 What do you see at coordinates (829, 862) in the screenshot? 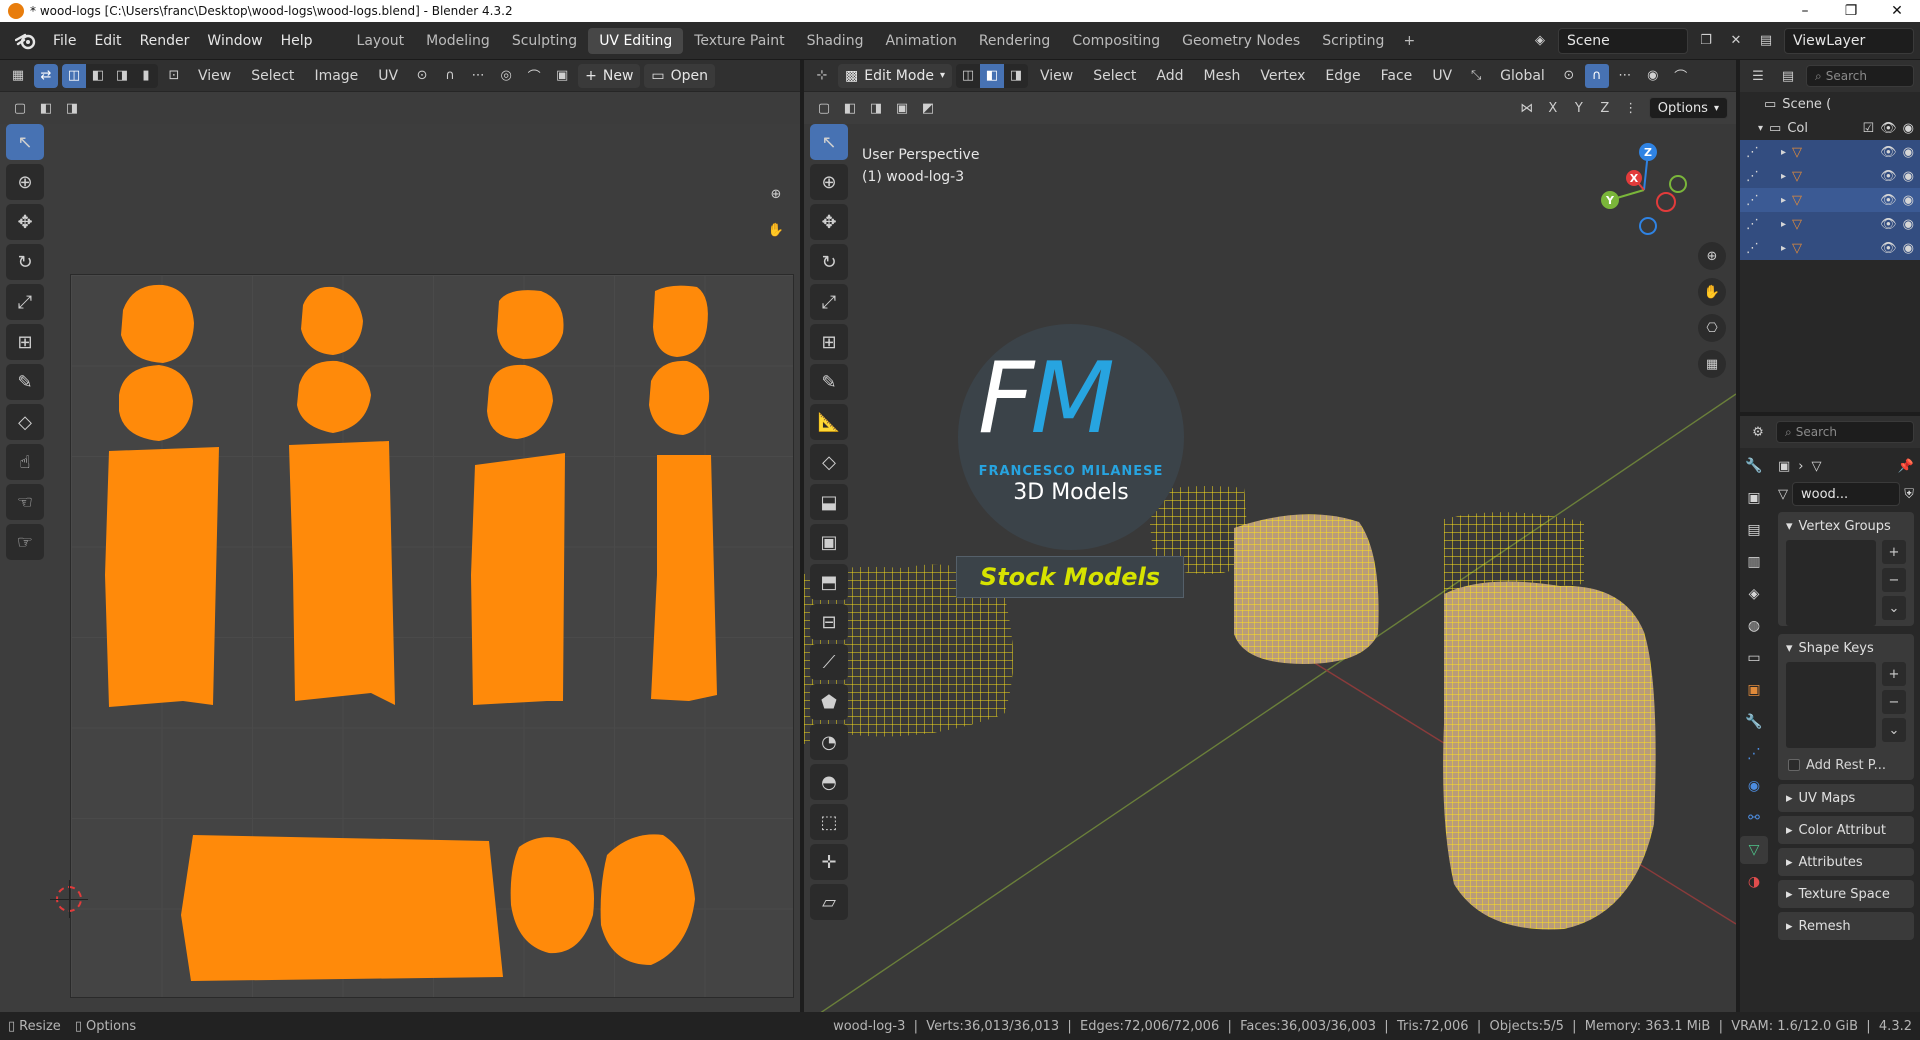
I see `tool-shrink-icon: ✛` at bounding box center [829, 862].